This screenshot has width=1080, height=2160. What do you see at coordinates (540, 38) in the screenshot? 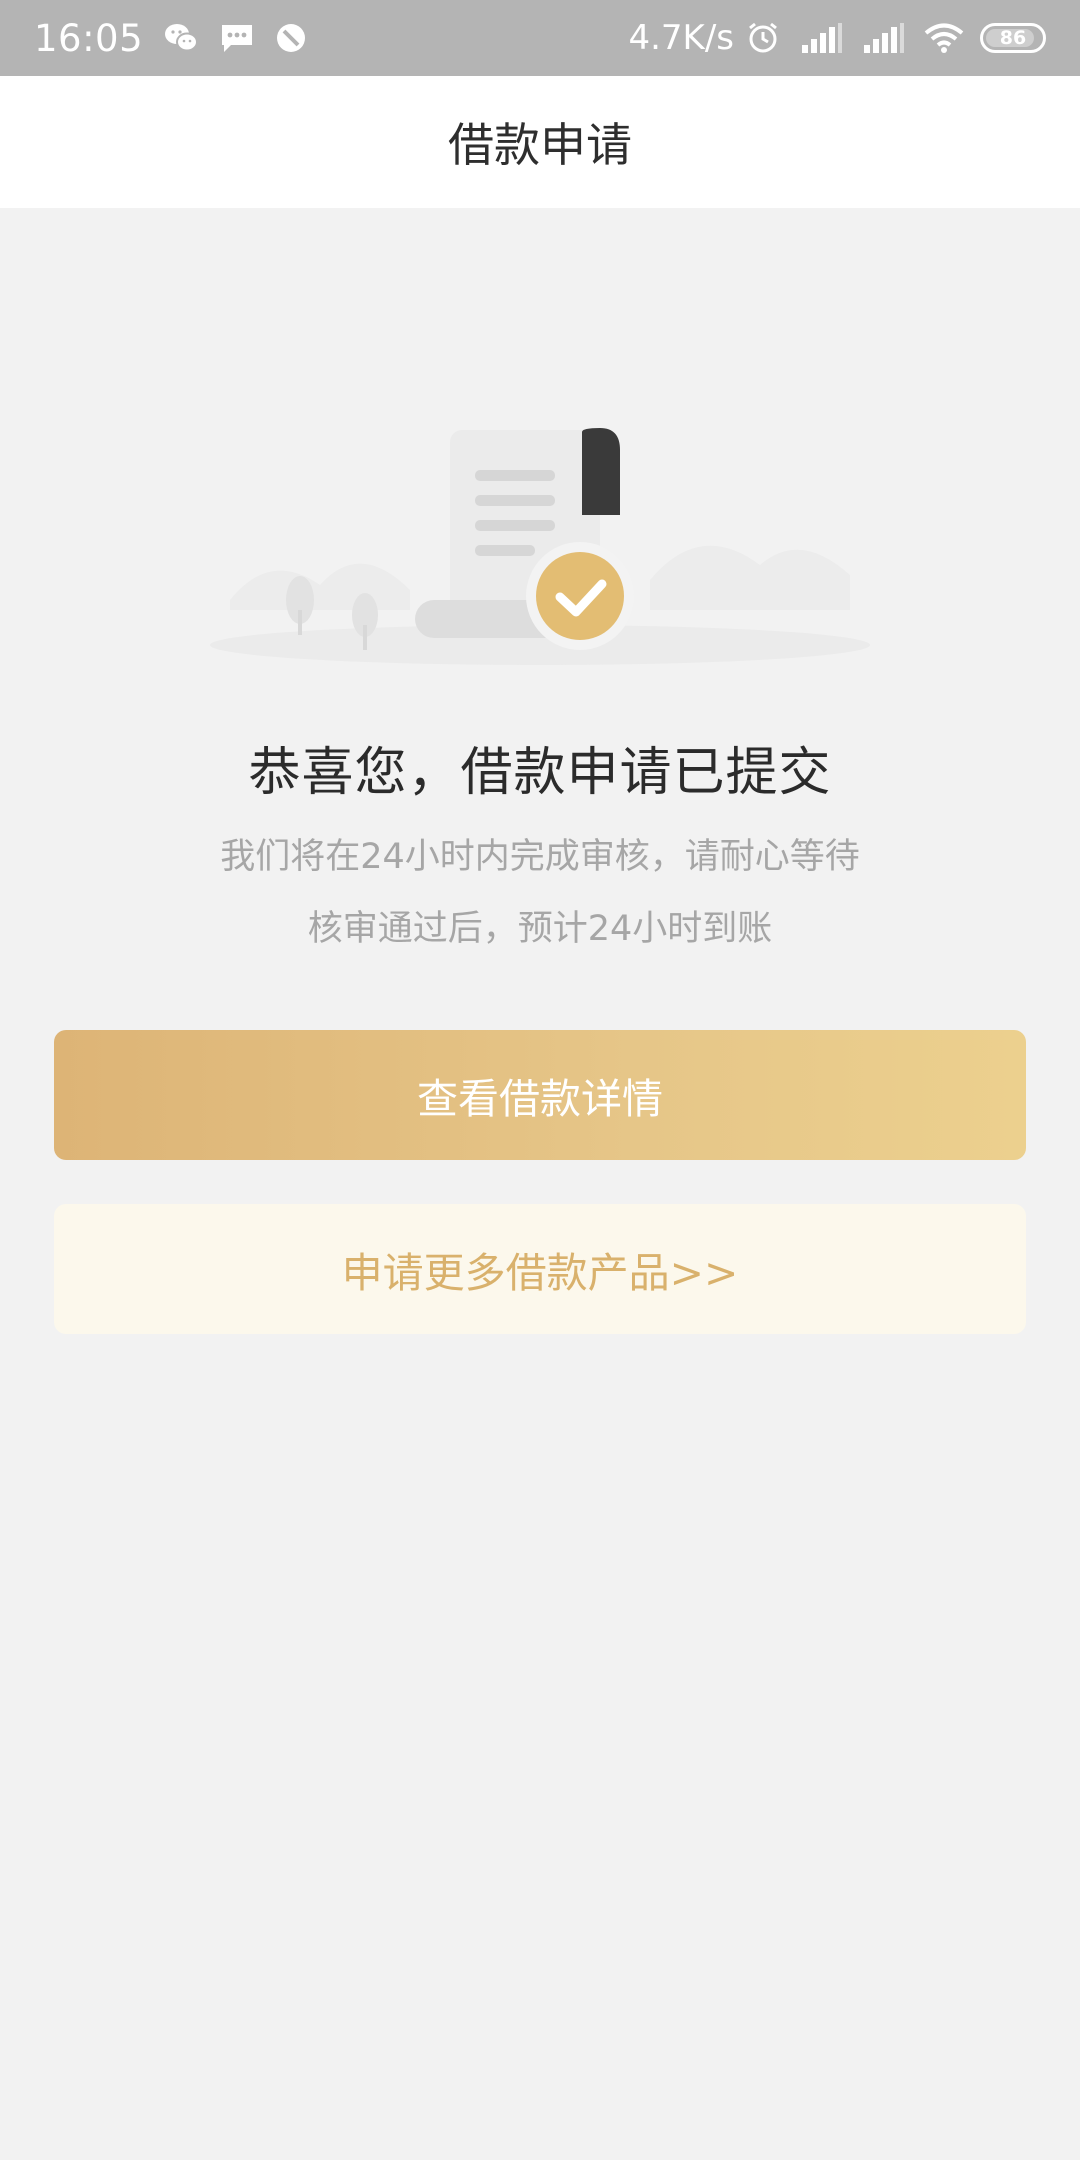
I see `status-bar: 16:05 4.7K/s 86` at bounding box center [540, 38].